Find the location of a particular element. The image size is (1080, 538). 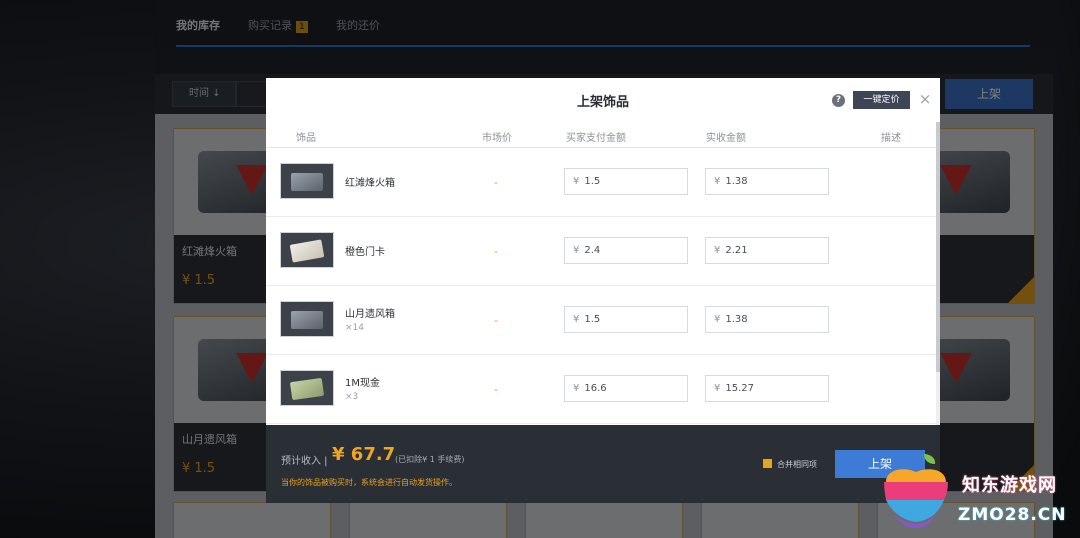

column-header-item: 饰品 is located at coordinates (306, 138).